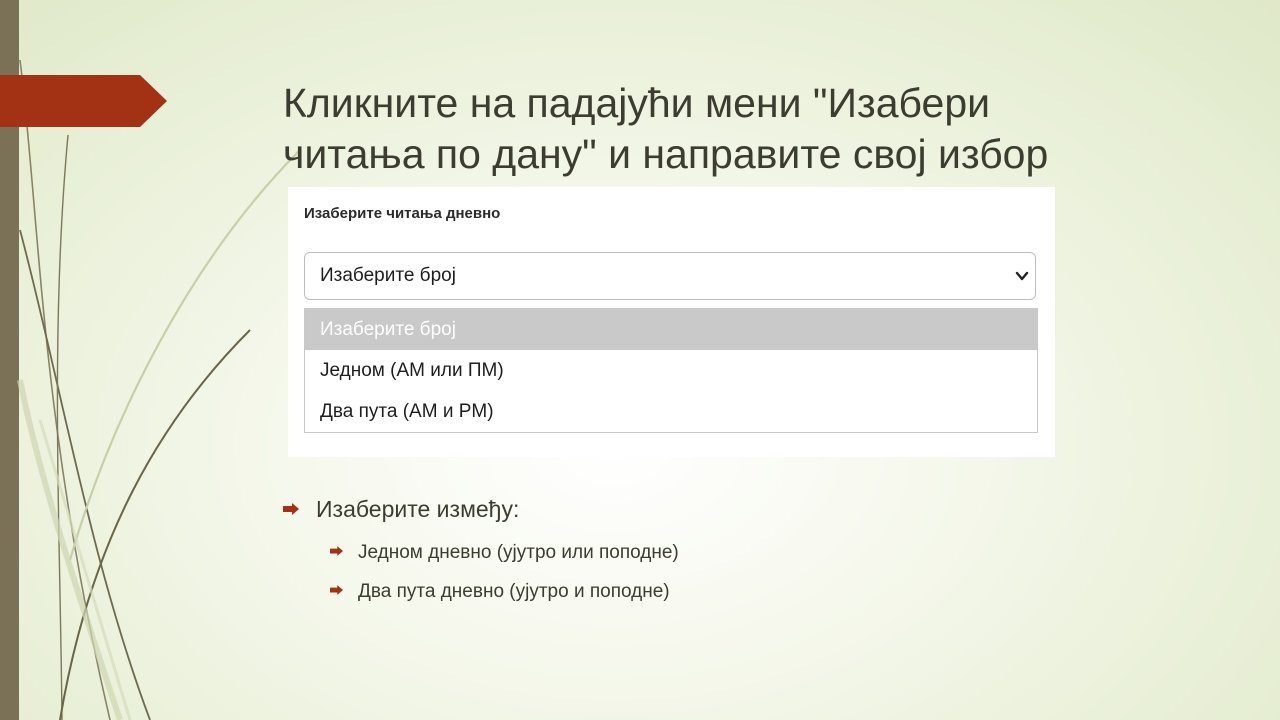 This screenshot has width=1280, height=720. What do you see at coordinates (83, 101) in the screenshot?
I see `title-arrow-accent` at bounding box center [83, 101].